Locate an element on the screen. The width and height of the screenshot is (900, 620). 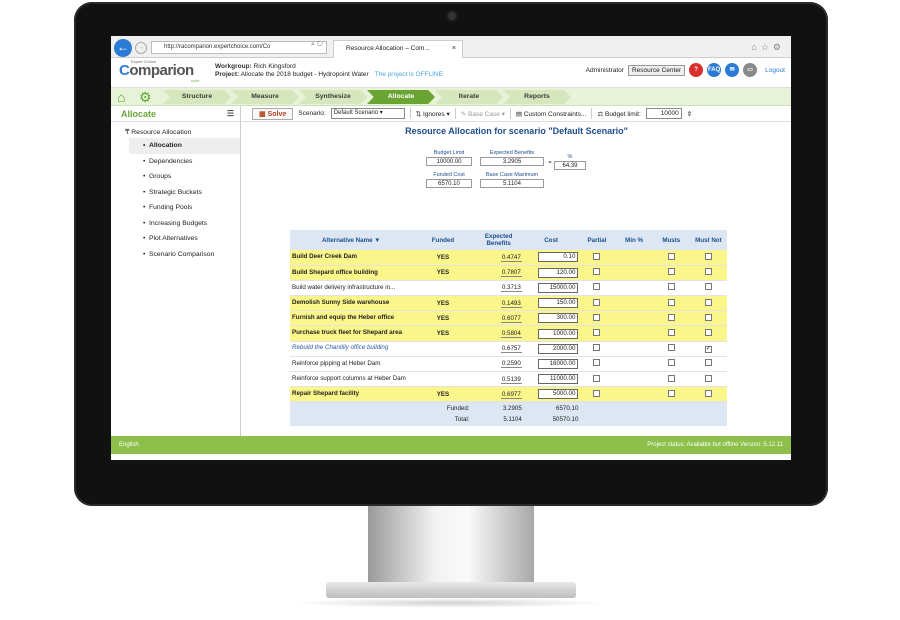
resource-center-button: Resource Center is located at coordinates (656, 70).